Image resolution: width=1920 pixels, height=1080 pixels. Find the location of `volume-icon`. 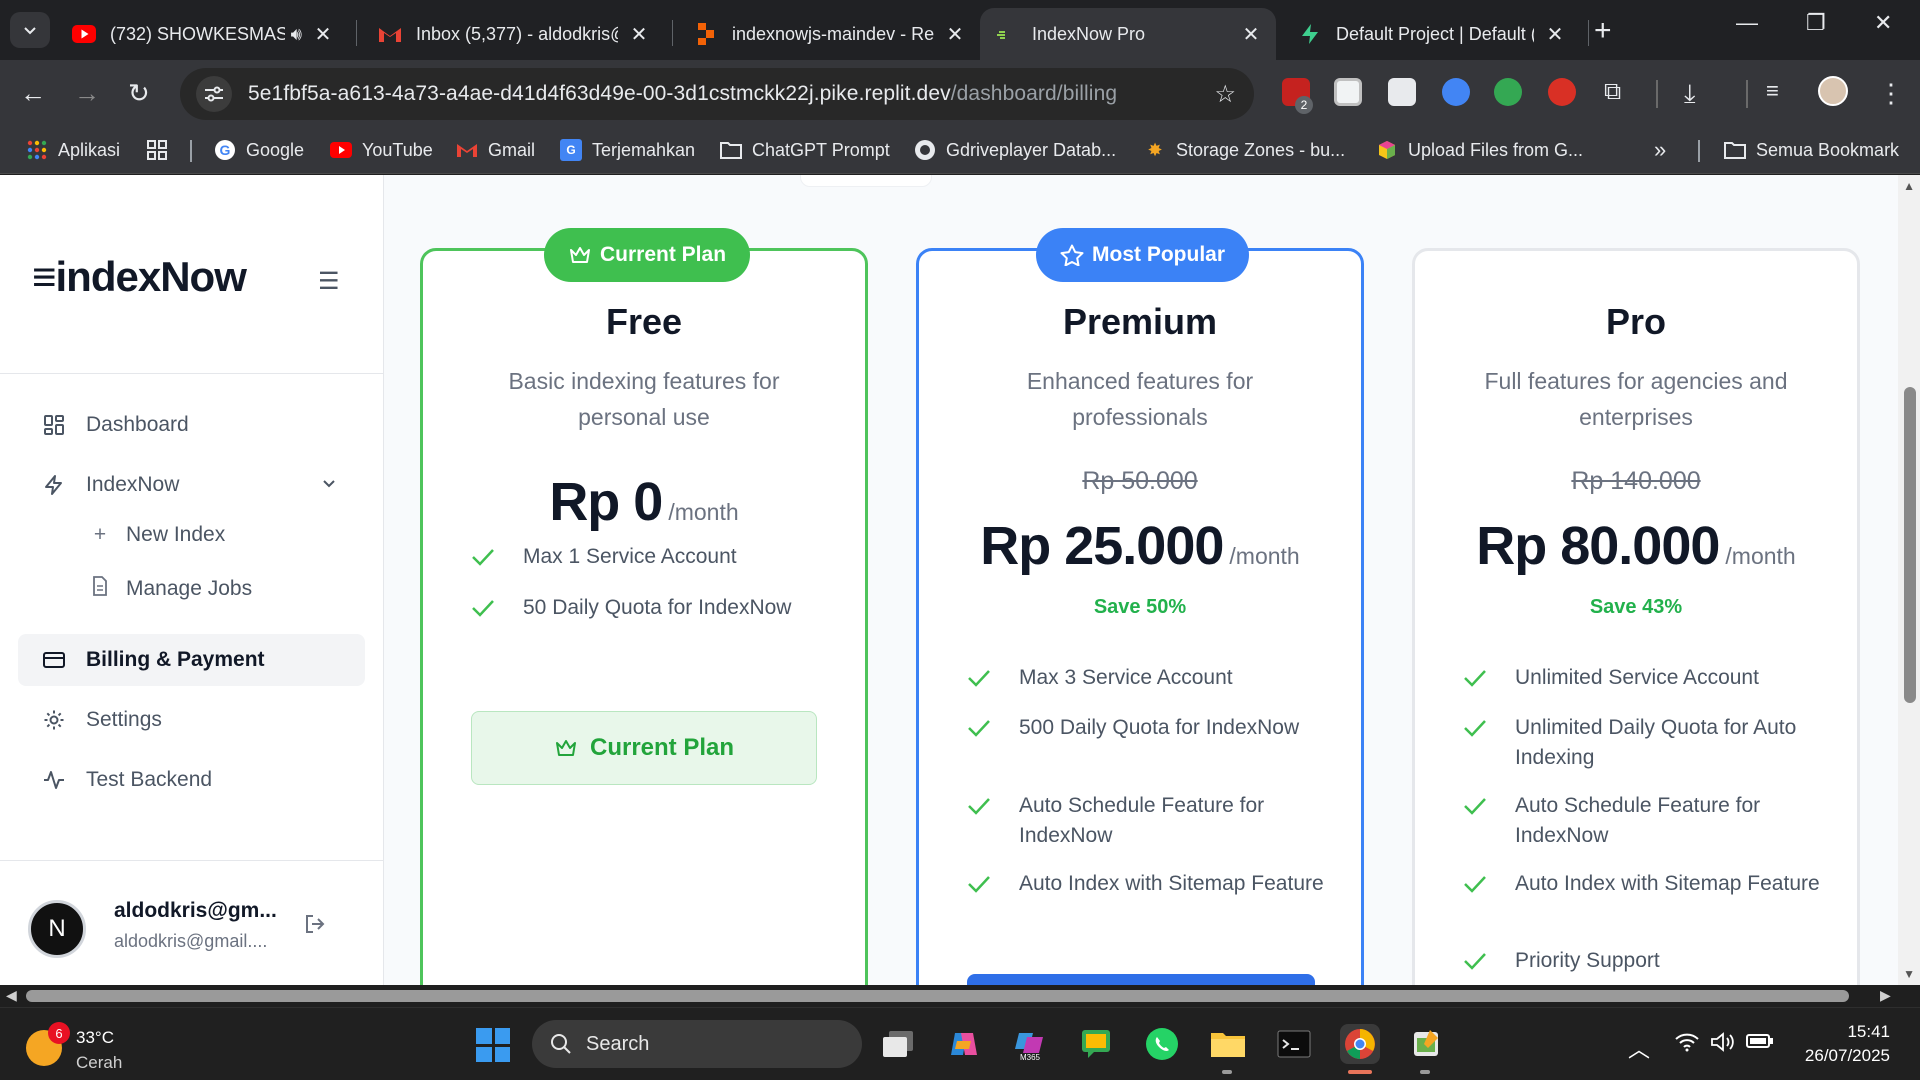

volume-icon is located at coordinates (1723, 1045).